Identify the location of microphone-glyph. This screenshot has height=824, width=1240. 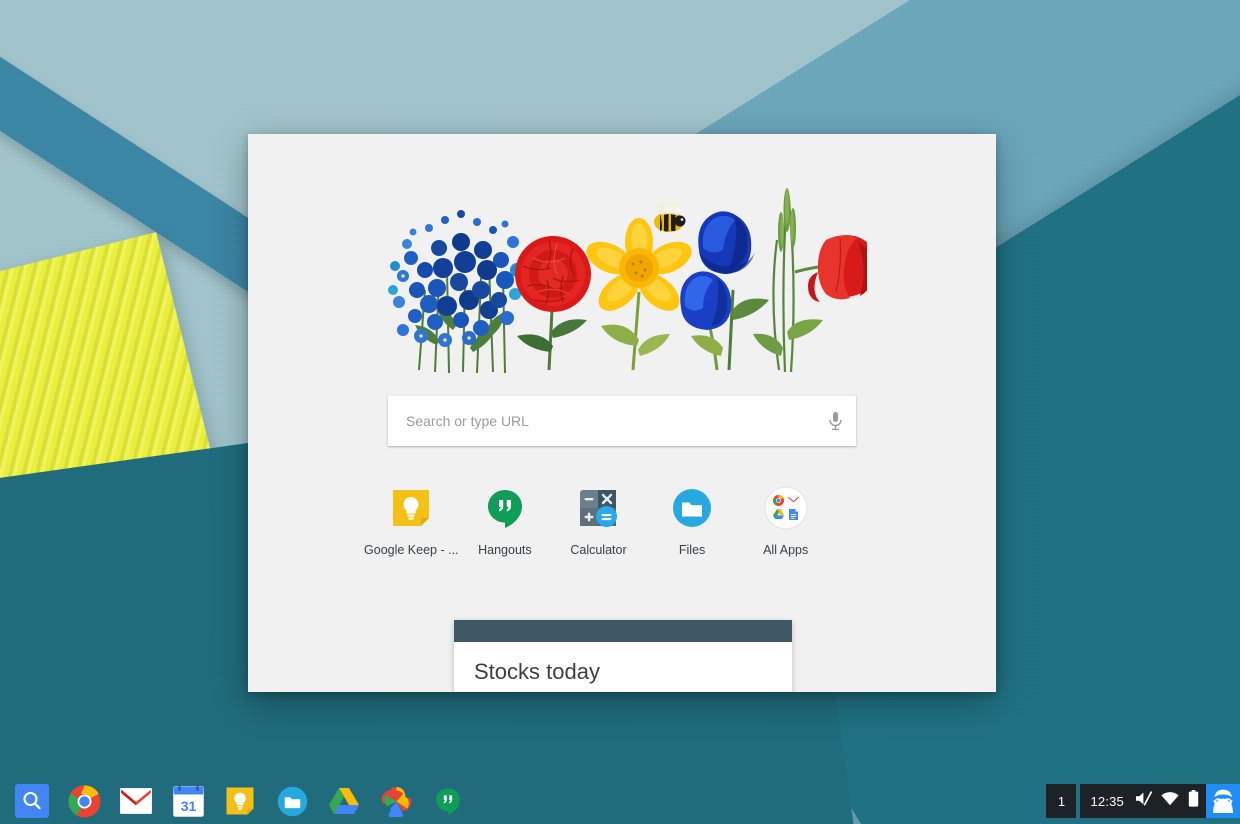
(835, 421).